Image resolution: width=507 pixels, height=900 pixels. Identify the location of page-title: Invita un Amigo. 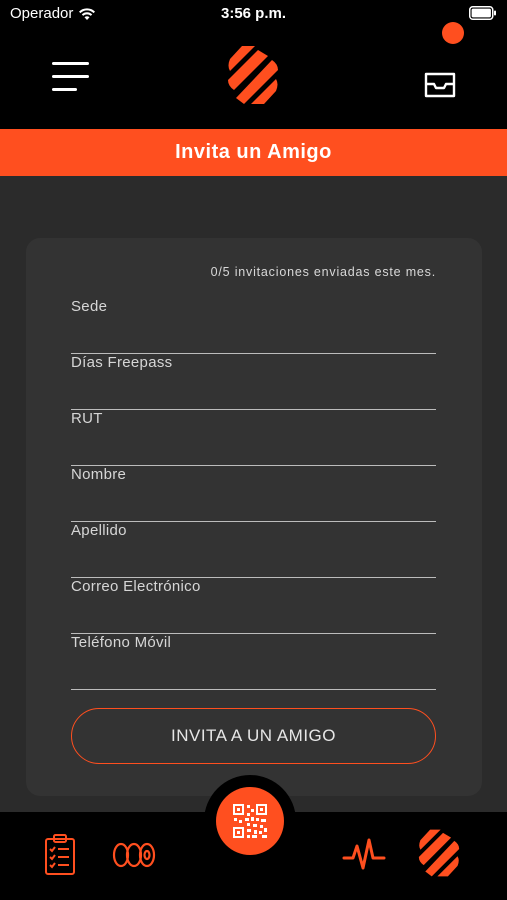
(253, 152).